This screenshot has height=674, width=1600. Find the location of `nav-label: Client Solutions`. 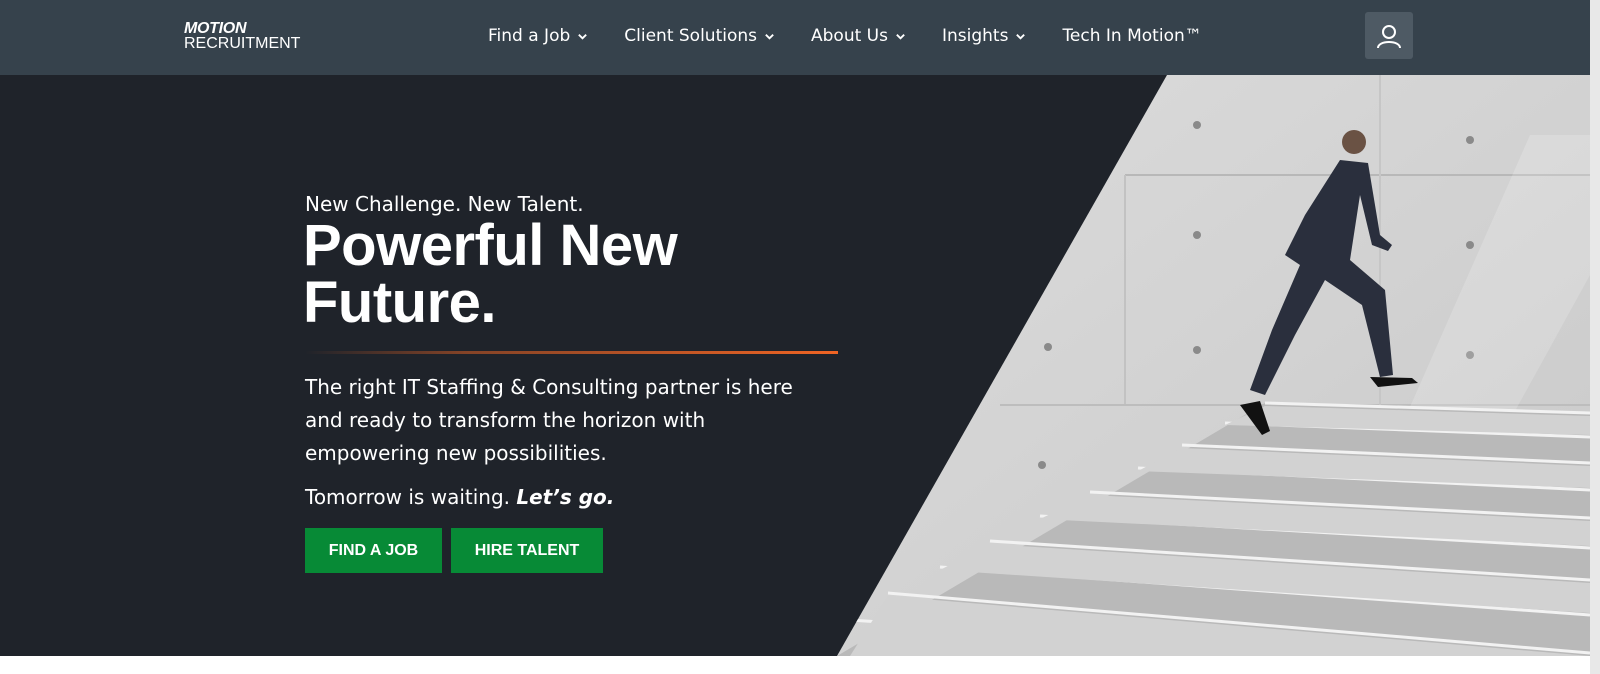

nav-label: Client Solutions is located at coordinates (690, 36).